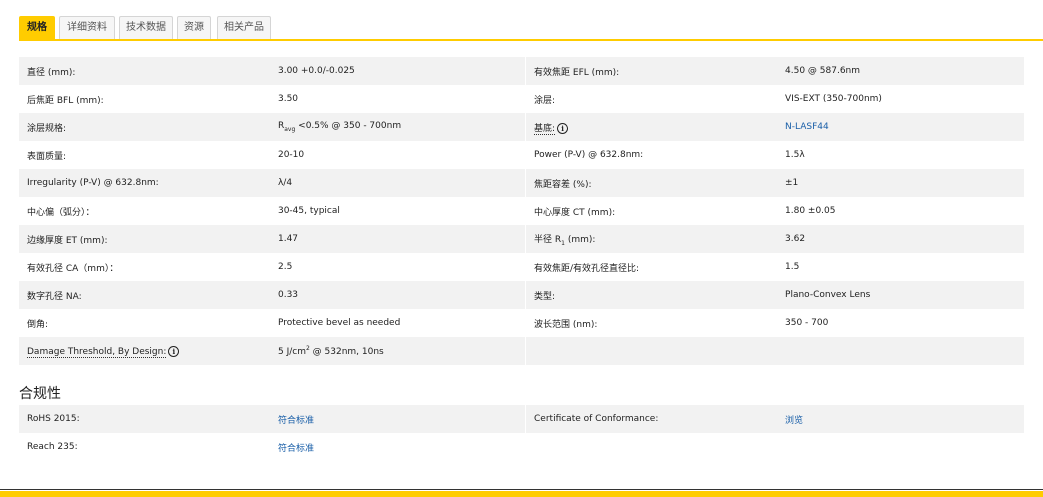 This screenshot has height=497, width=1043. I want to click on compliance-label: Certificate of Conformance:, so click(651, 419).